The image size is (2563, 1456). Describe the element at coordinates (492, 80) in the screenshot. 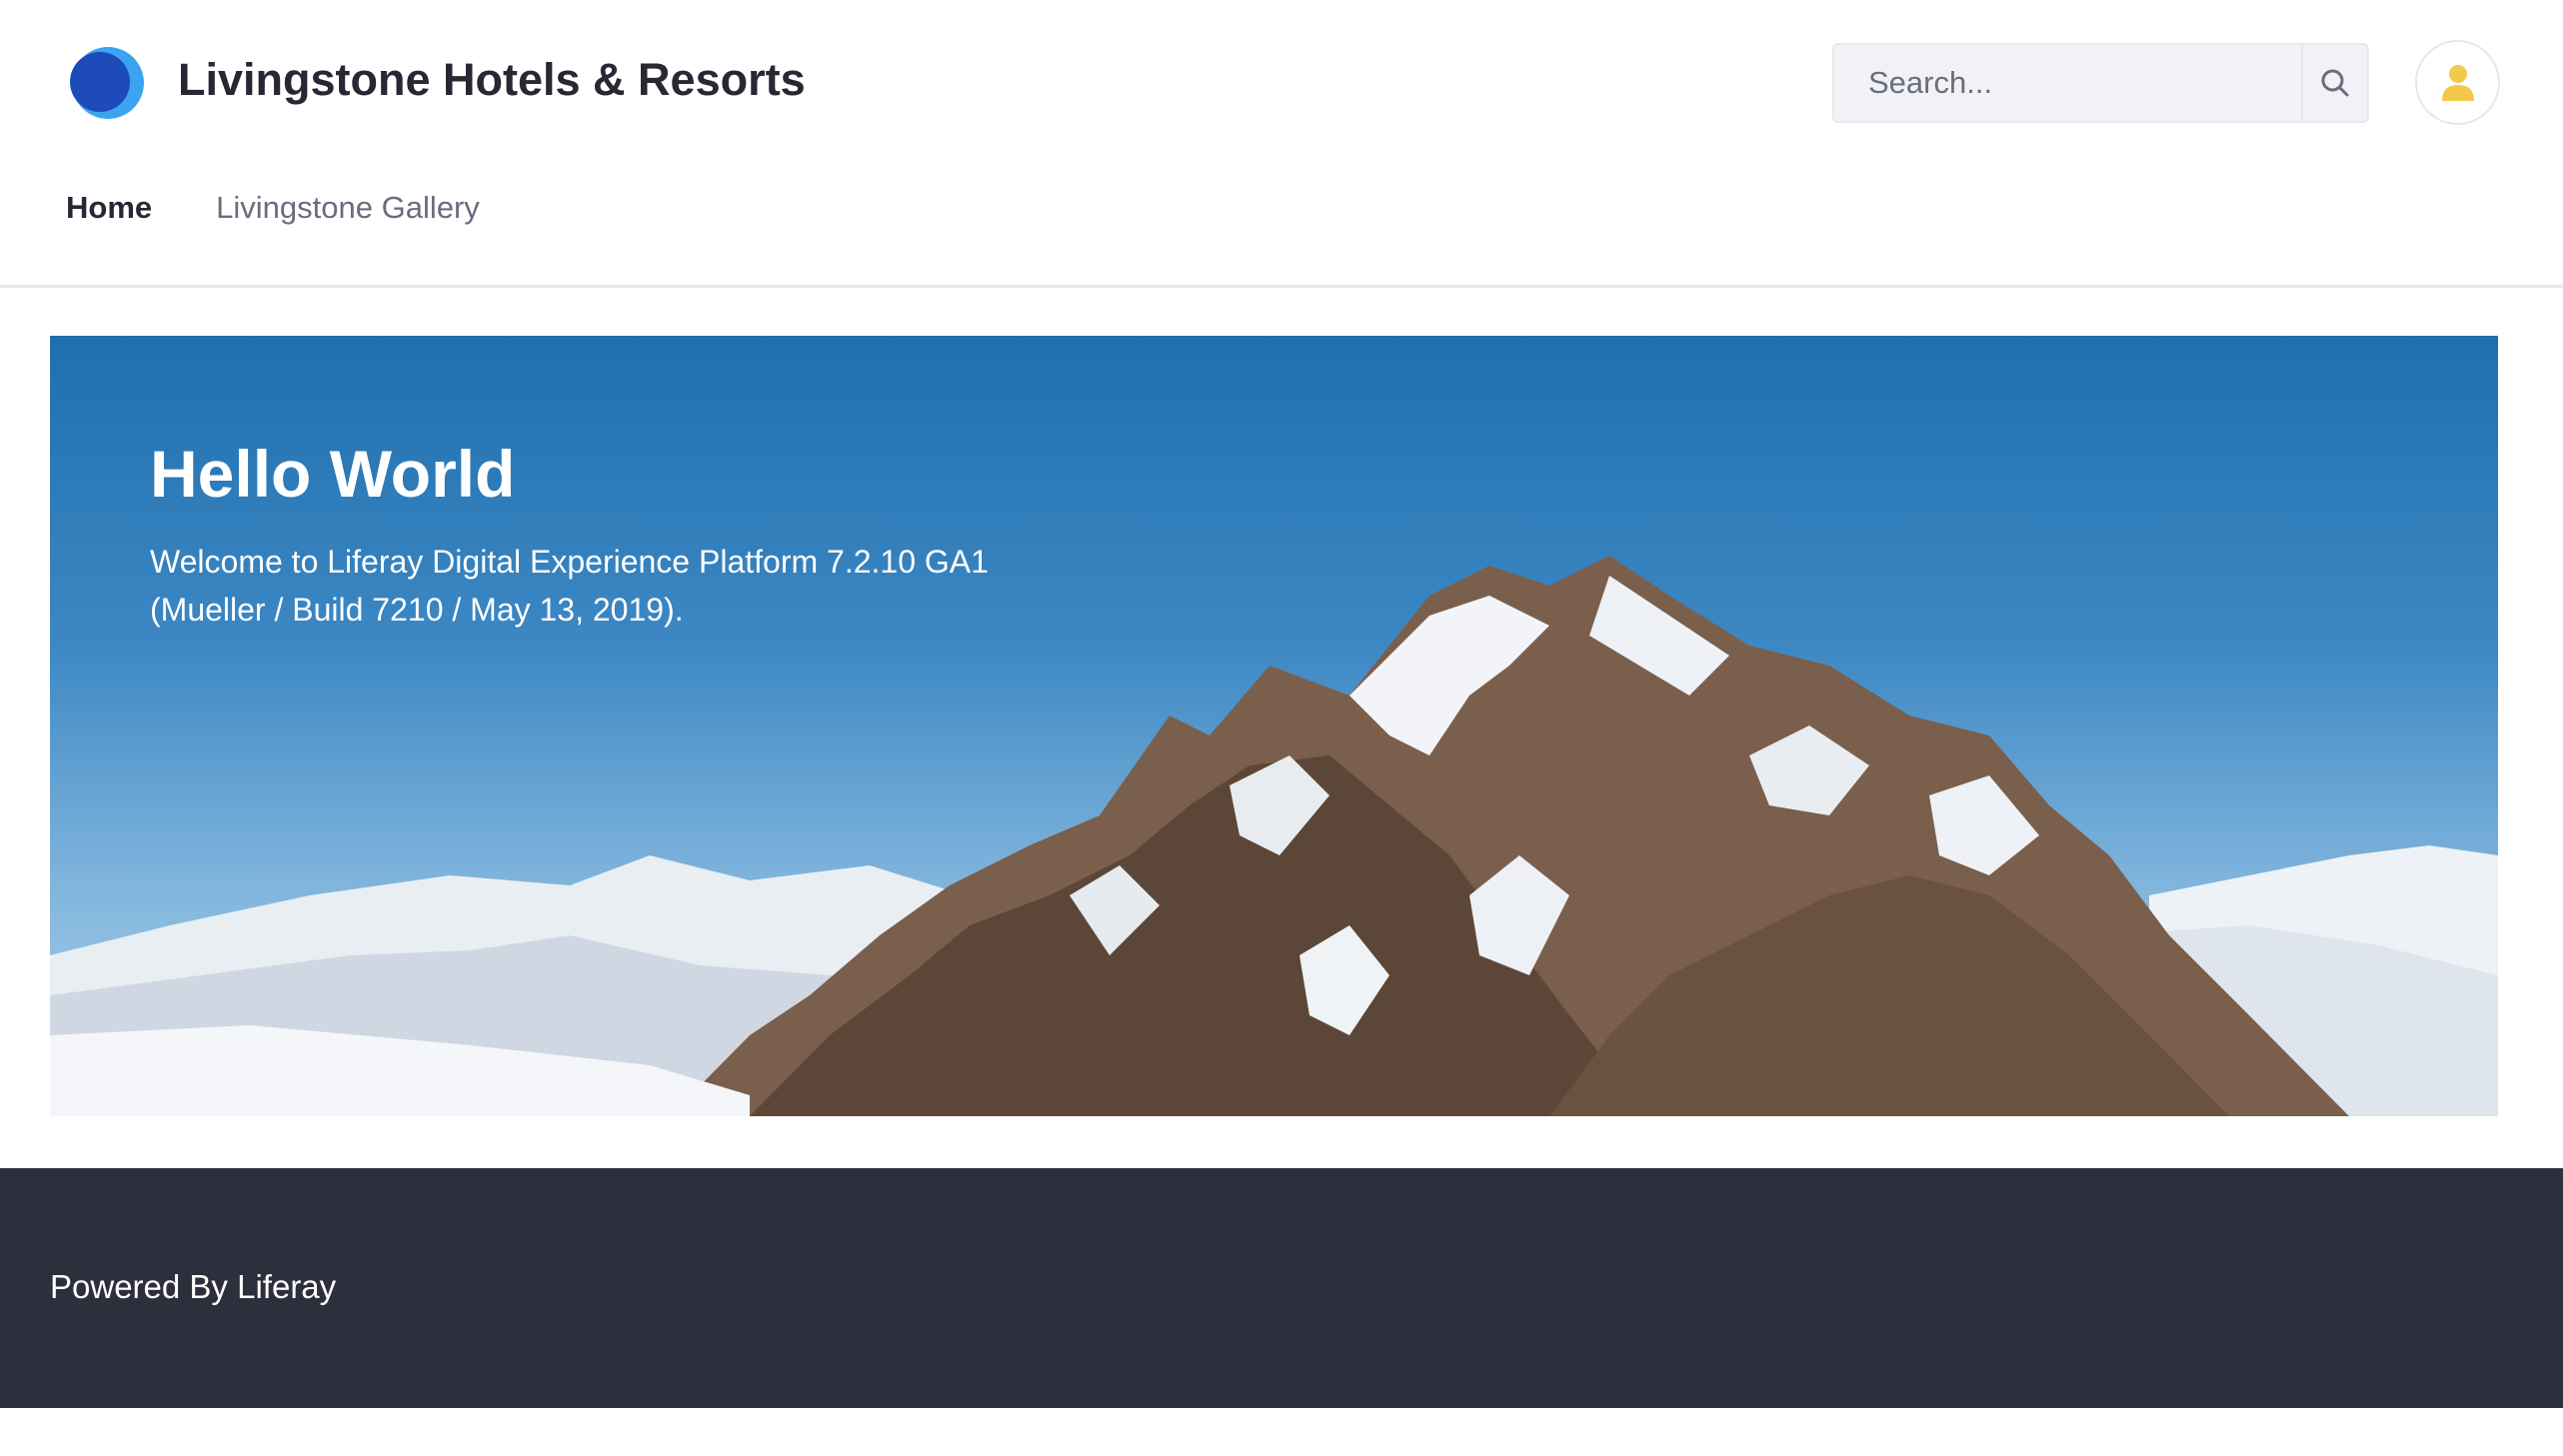

I see `site-title: Livingstone Hotels & Resorts` at that location.